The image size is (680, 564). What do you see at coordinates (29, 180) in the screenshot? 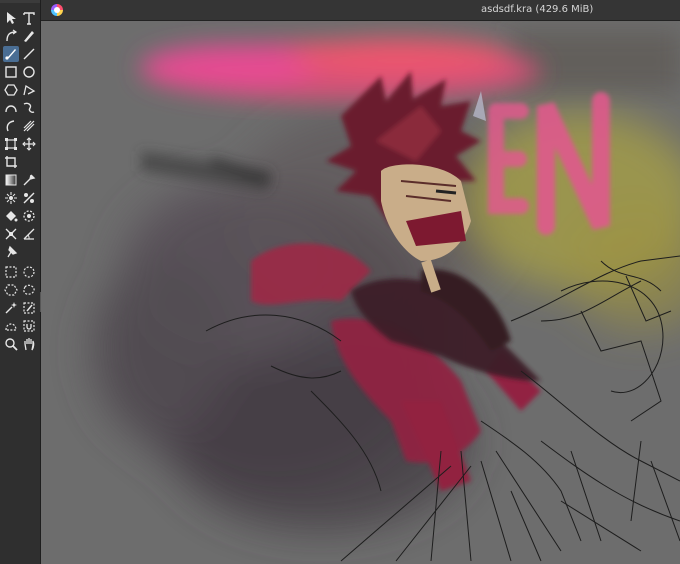
I see `color-picker-icon` at bounding box center [29, 180].